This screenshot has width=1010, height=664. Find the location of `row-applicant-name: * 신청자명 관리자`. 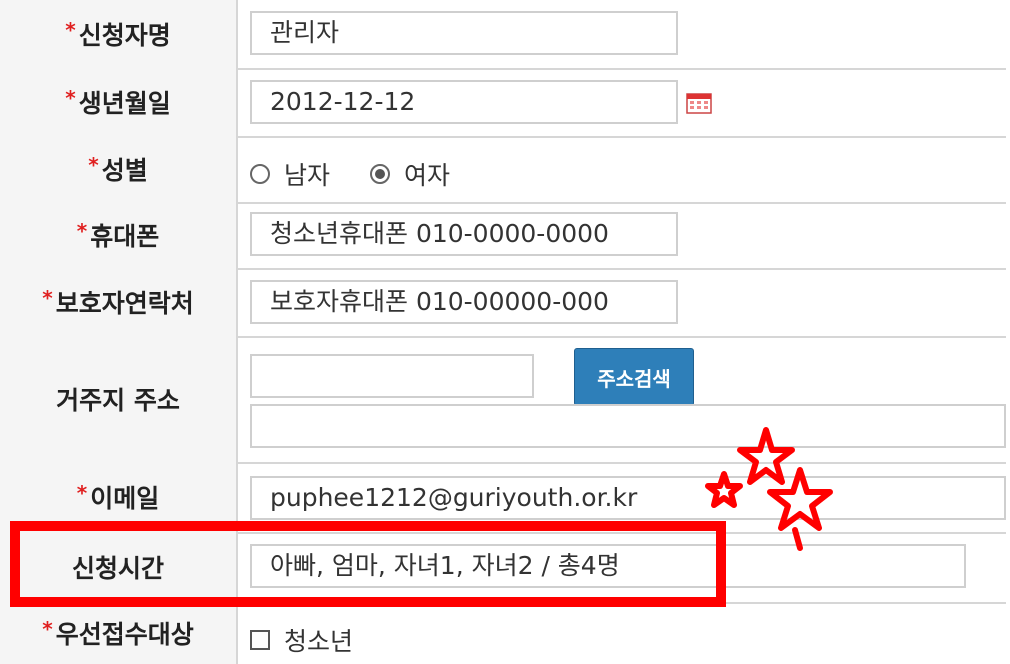

row-applicant-name: * 신청자명 관리자 is located at coordinates (503, 35).